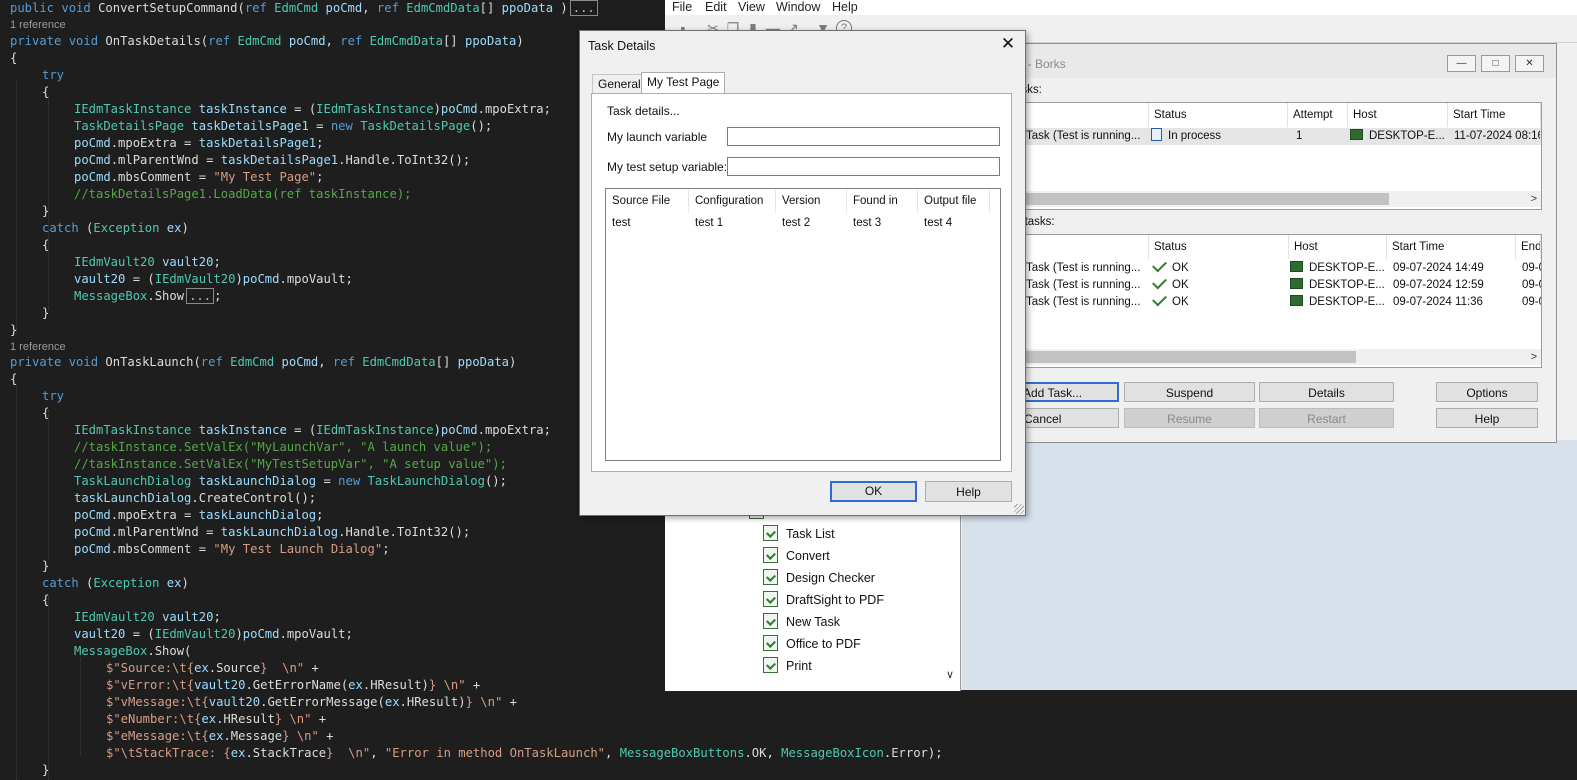  What do you see at coordinates (787, 666) in the screenshot?
I see `tree-item-print: Print` at bounding box center [787, 666].